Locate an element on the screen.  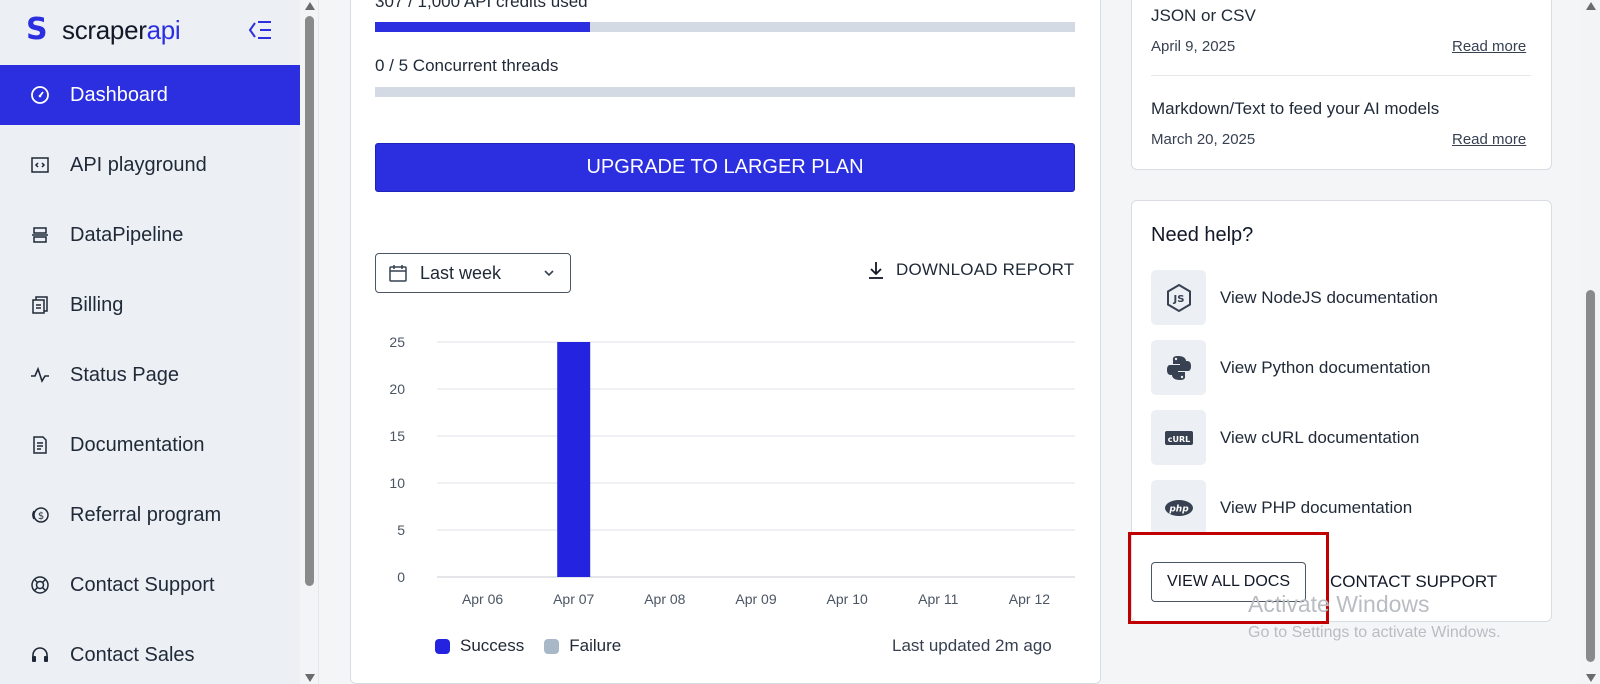
curl-icon: cURL is located at coordinates (1178, 437).